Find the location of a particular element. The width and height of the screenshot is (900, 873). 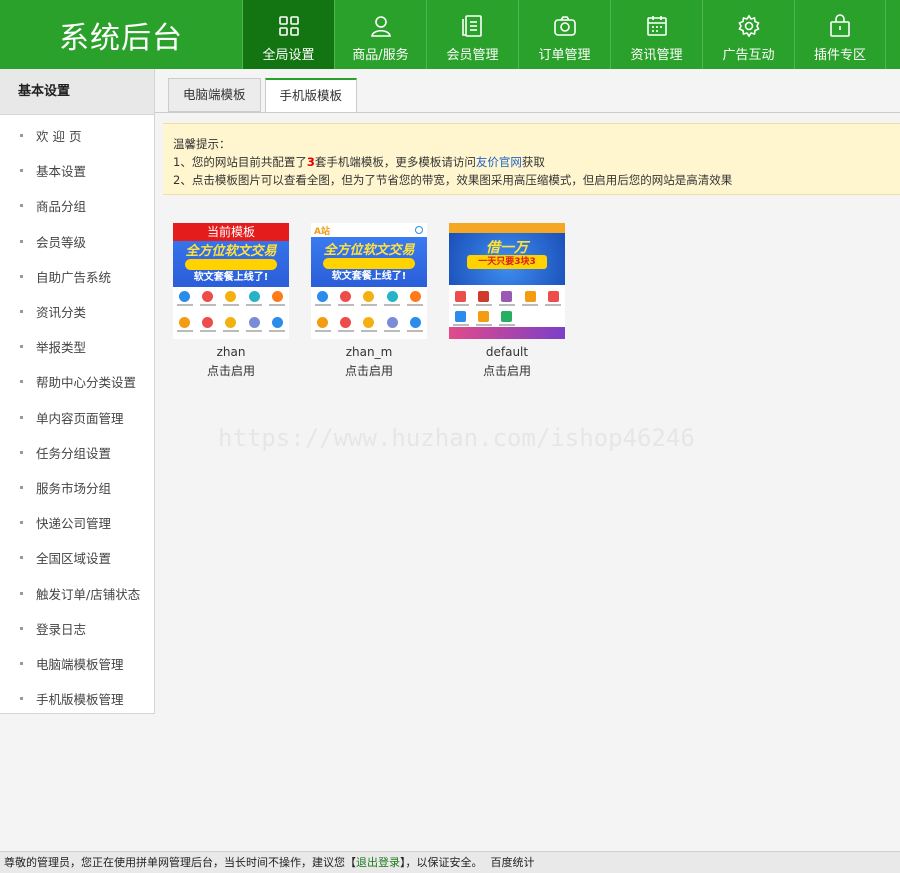

template-tabs: 电脑端模板 手机版模板 is located at coordinates (264, 95).